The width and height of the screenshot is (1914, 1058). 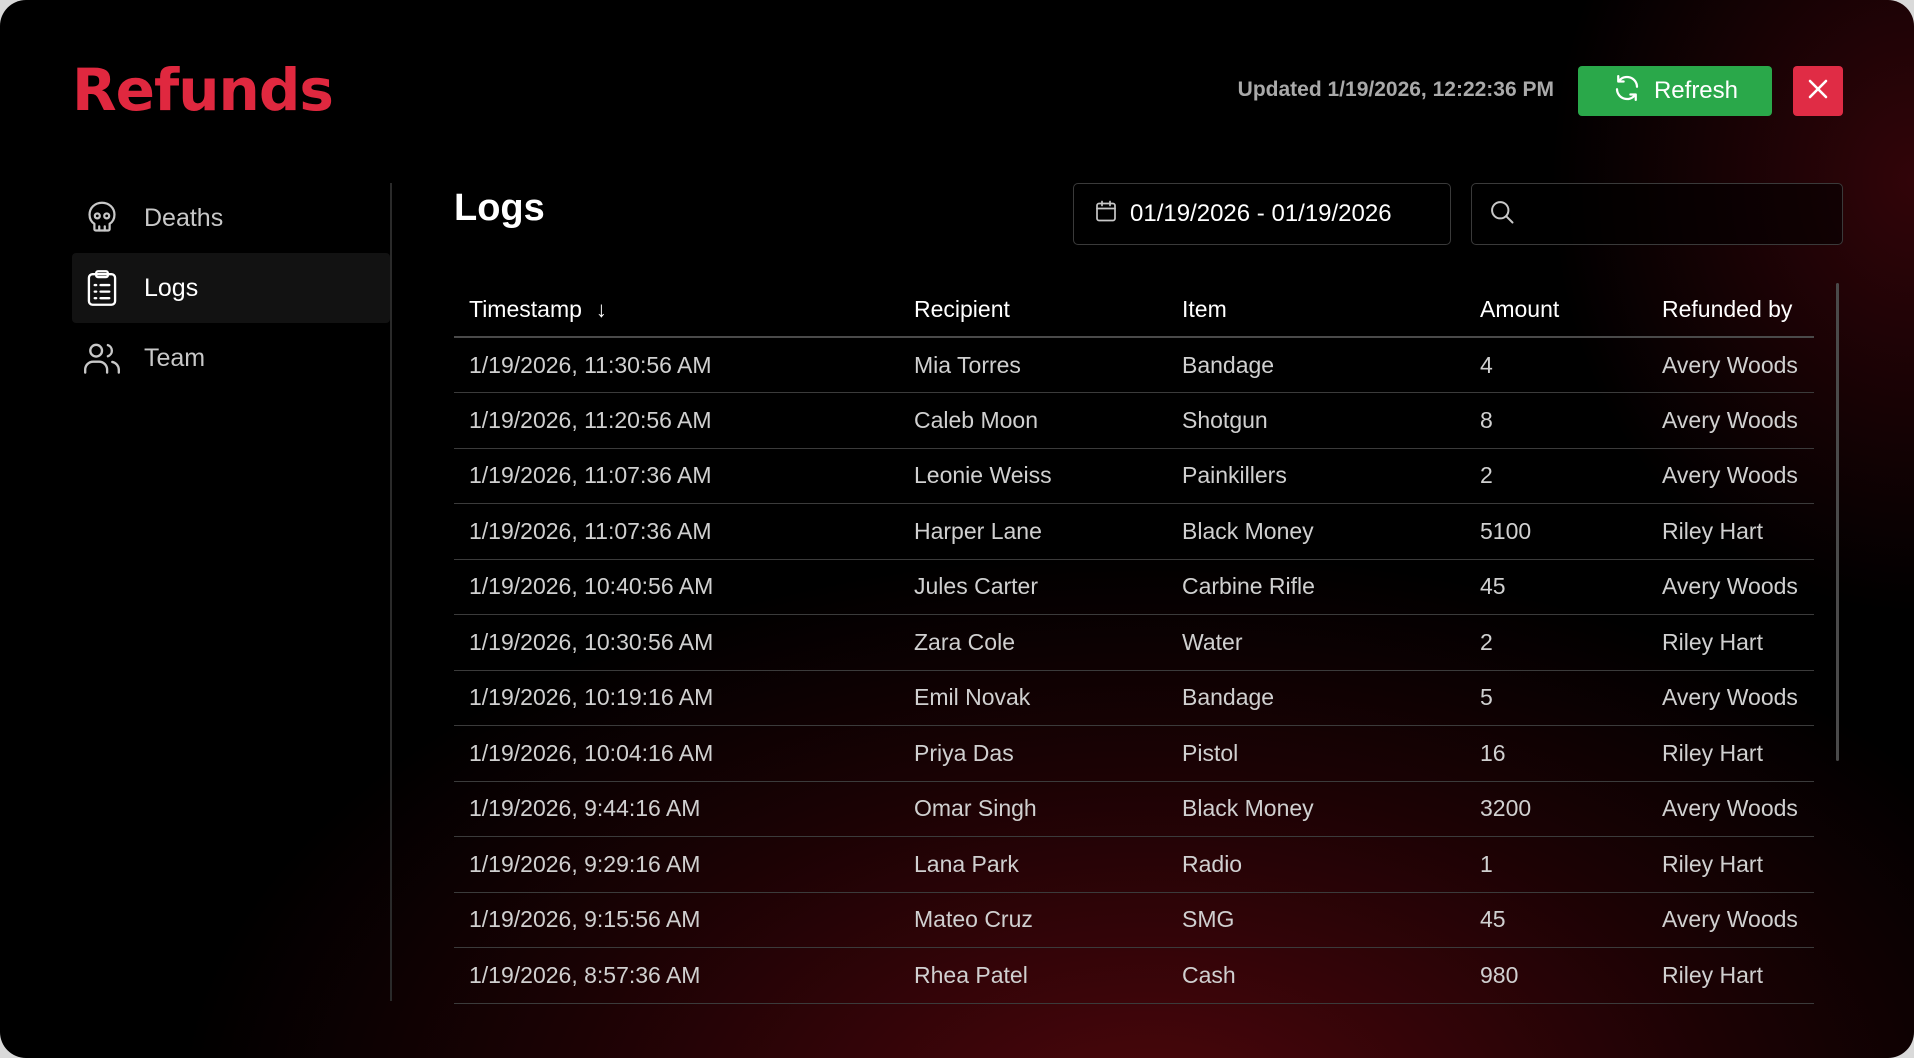 I want to click on cell-timestamp: 1/19/2026, 10:30:56 AM, so click(x=676, y=642).